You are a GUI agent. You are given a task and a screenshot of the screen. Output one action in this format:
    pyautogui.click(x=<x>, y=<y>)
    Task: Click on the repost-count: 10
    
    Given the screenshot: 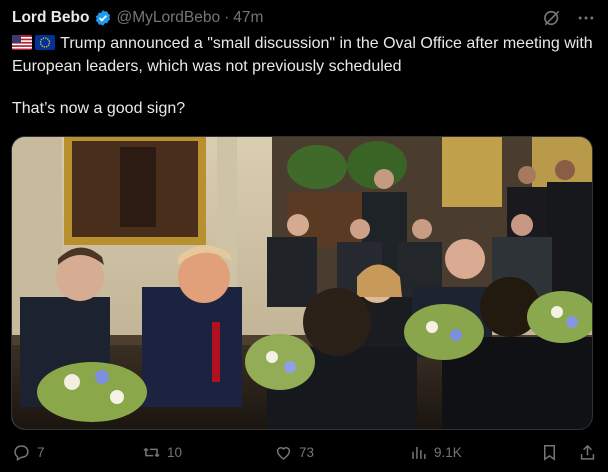 What is the action you would take?
    pyautogui.click(x=175, y=452)
    